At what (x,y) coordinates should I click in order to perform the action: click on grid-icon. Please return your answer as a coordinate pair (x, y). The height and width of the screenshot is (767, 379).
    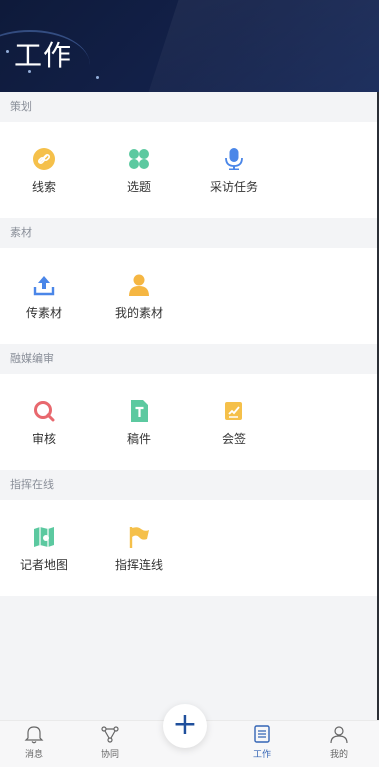
    Looking at the image, I should click on (139, 159).